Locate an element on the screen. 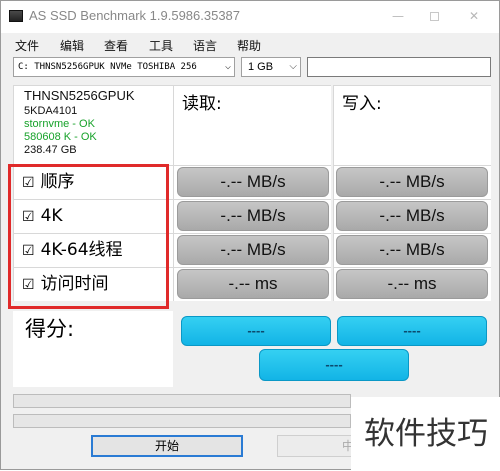  abort-button: 中 is located at coordinates (317, 446).